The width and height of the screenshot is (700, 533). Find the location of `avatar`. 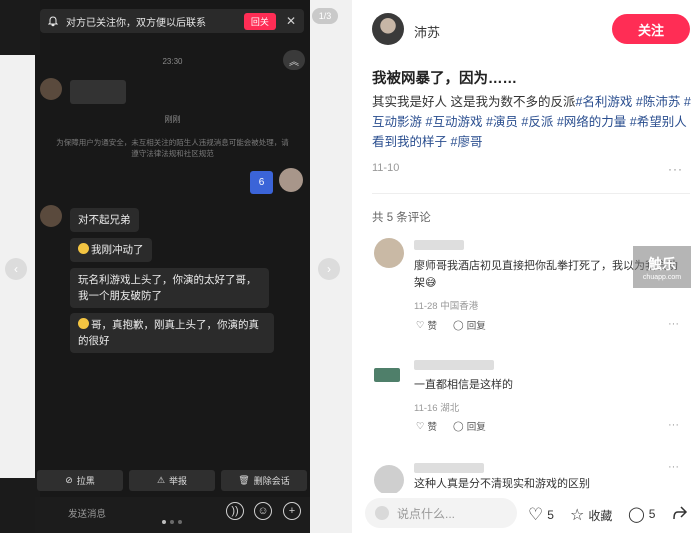

avatar is located at coordinates (291, 180).